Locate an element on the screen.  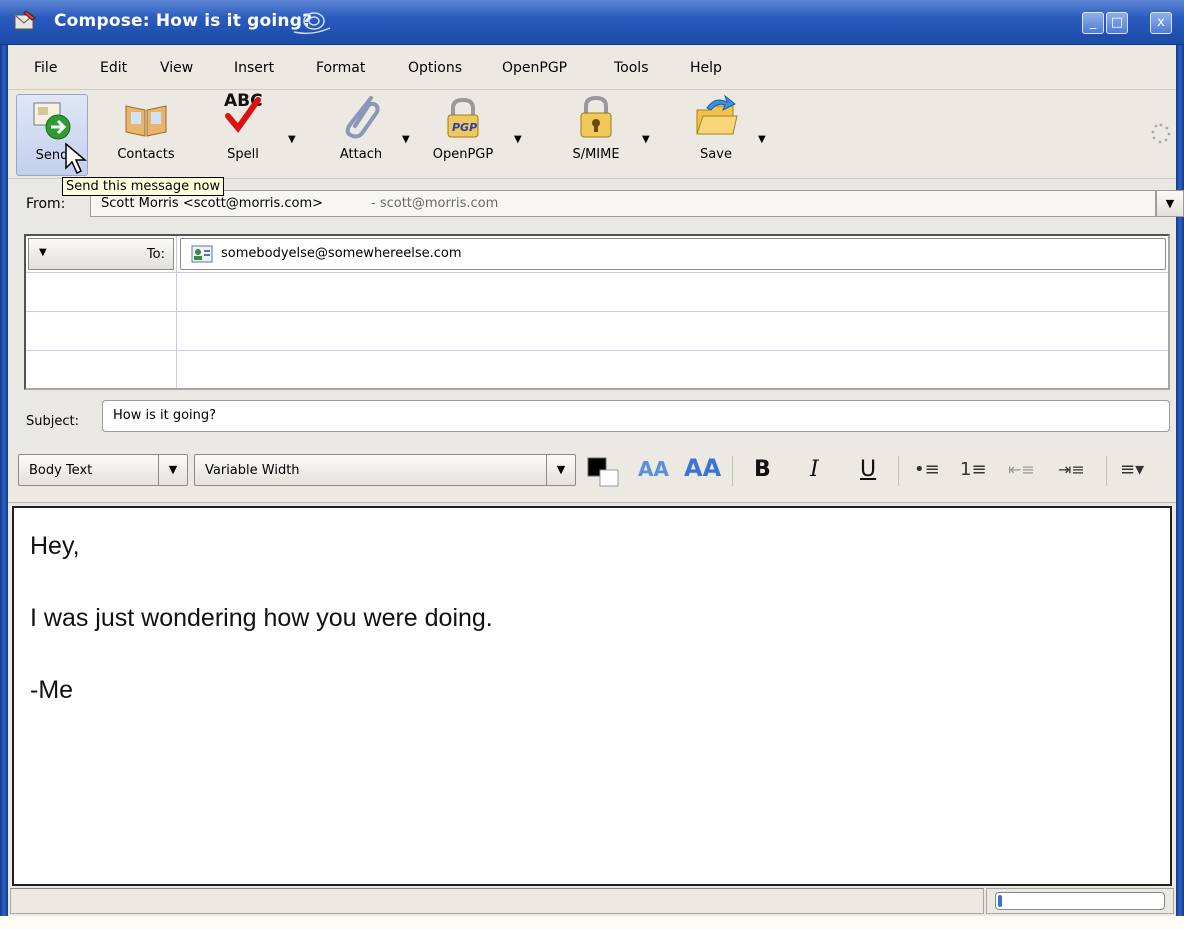
save-label: Save is located at coordinates (716, 154).